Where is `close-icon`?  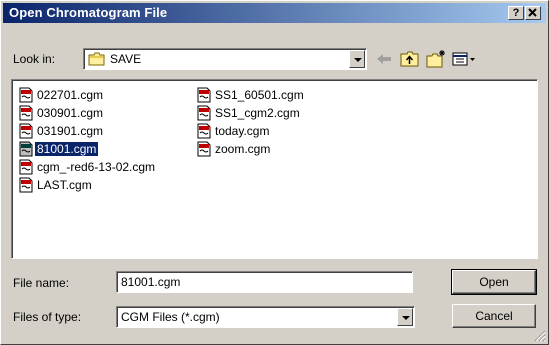
close-icon is located at coordinates (532, 12).